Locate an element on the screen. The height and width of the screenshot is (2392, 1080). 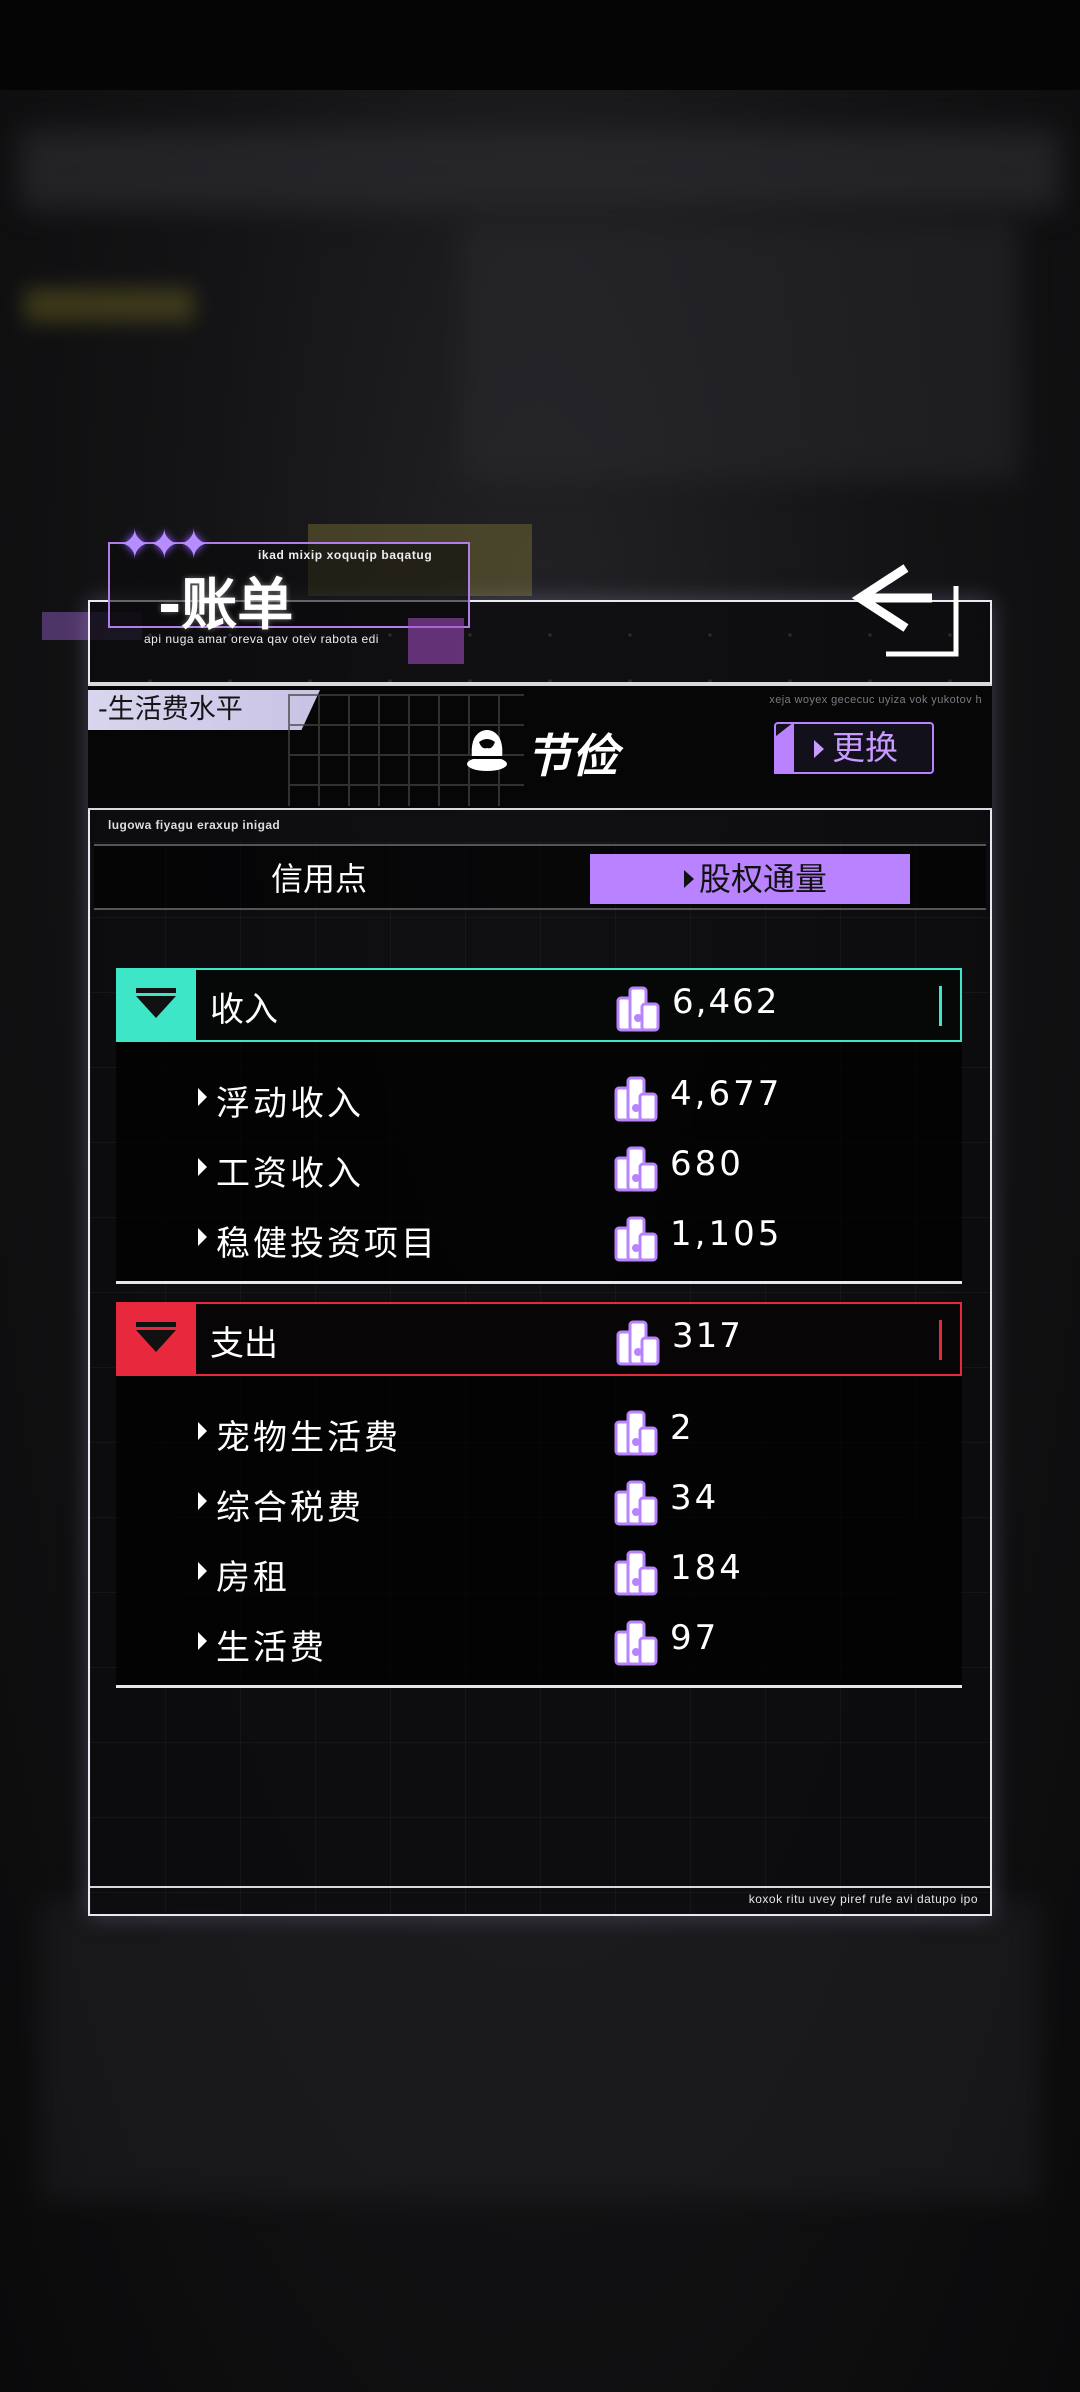
change-level-button: 更换 is located at coordinates (854, 748).